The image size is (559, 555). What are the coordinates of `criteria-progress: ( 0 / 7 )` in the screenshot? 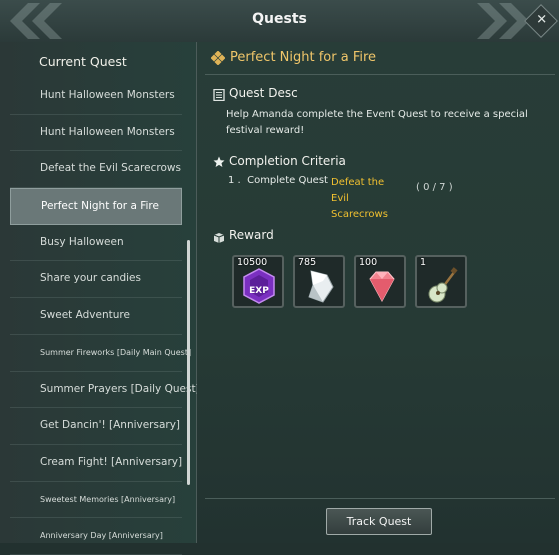 It's located at (434, 187).